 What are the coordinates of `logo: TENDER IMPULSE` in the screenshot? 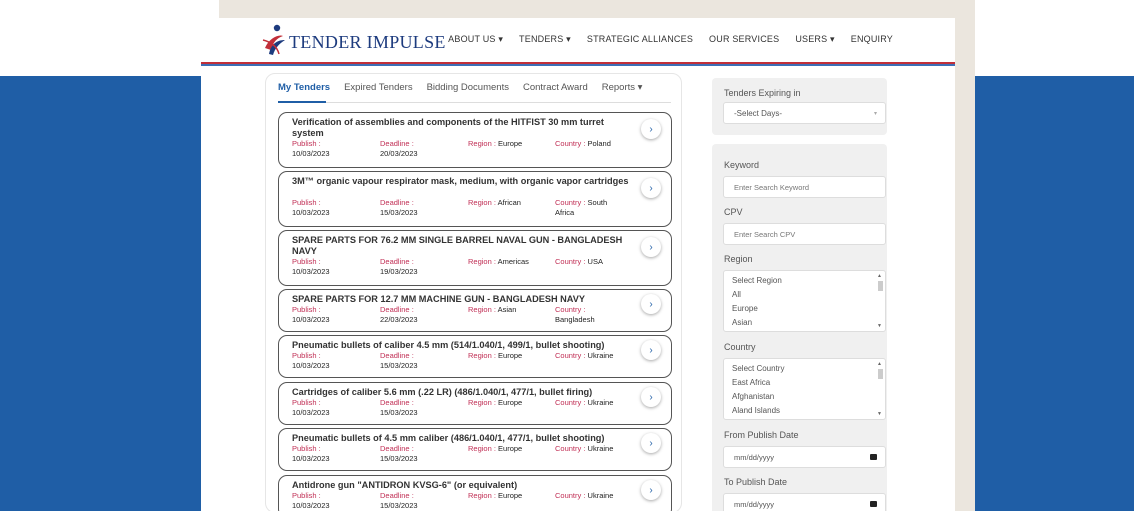 It's located at (353, 40).